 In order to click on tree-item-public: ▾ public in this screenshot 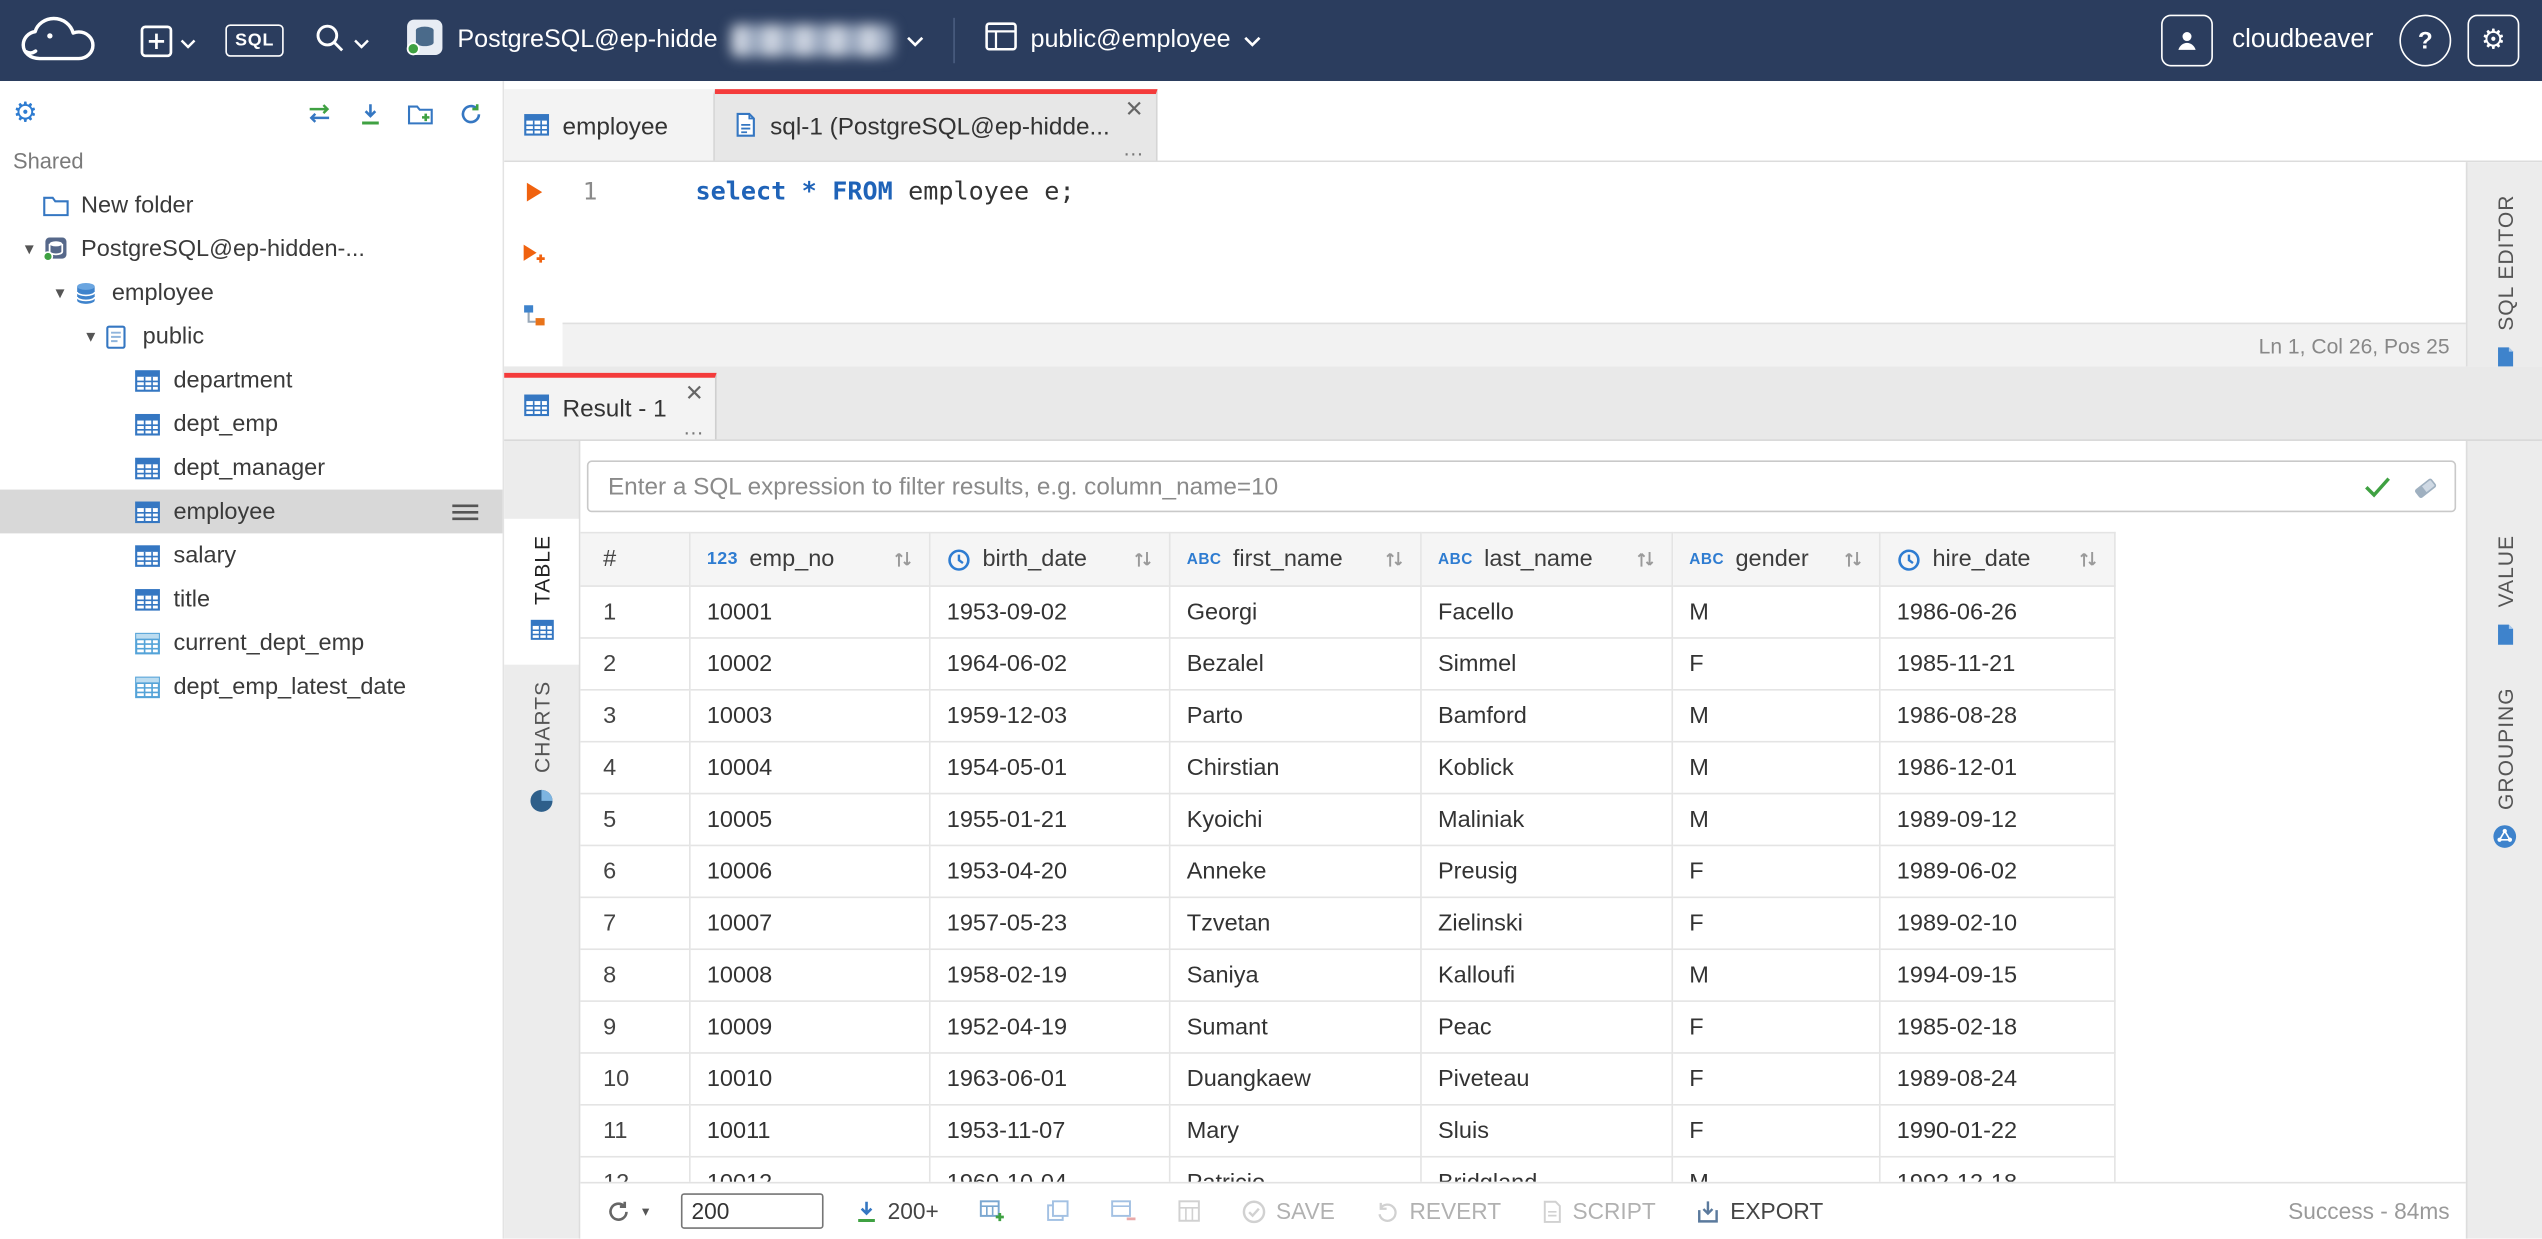, I will do `click(251, 337)`.